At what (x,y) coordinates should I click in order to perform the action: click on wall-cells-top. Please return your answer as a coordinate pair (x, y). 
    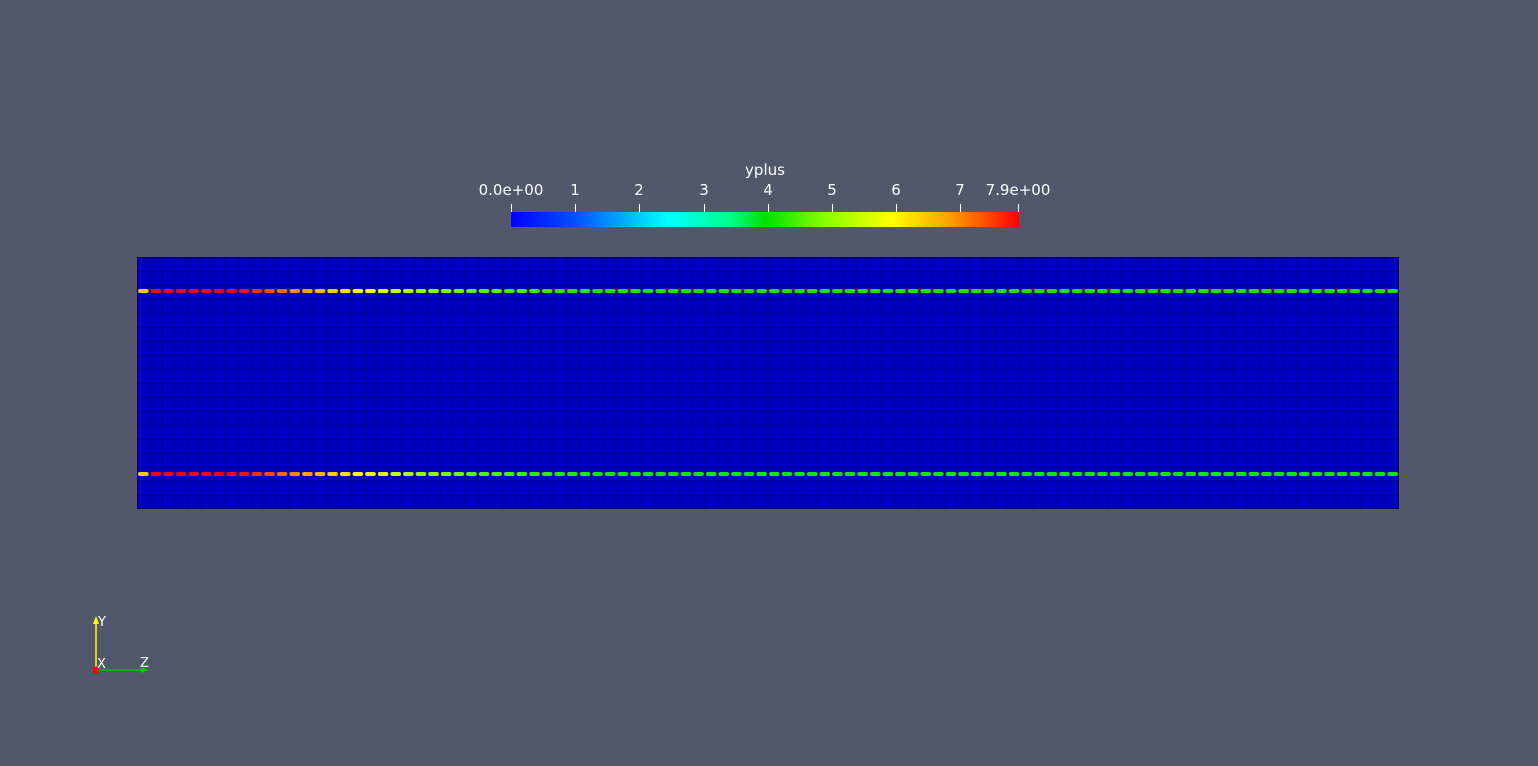
    Looking at the image, I should click on (768, 291).